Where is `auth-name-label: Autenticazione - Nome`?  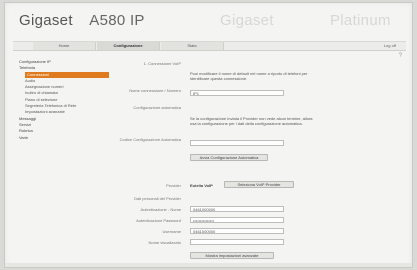
auth-name-label: Autenticazione - Nome is located at coordinates (160, 209).